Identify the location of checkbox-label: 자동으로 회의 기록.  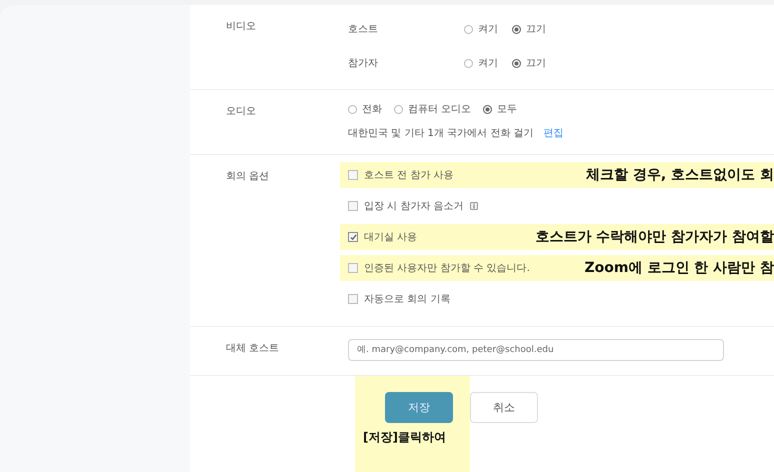
(407, 299).